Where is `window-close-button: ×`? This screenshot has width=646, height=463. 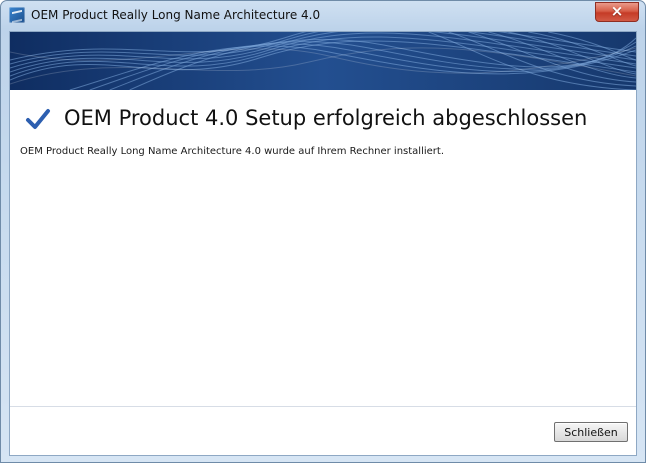 window-close-button: × is located at coordinates (617, 12).